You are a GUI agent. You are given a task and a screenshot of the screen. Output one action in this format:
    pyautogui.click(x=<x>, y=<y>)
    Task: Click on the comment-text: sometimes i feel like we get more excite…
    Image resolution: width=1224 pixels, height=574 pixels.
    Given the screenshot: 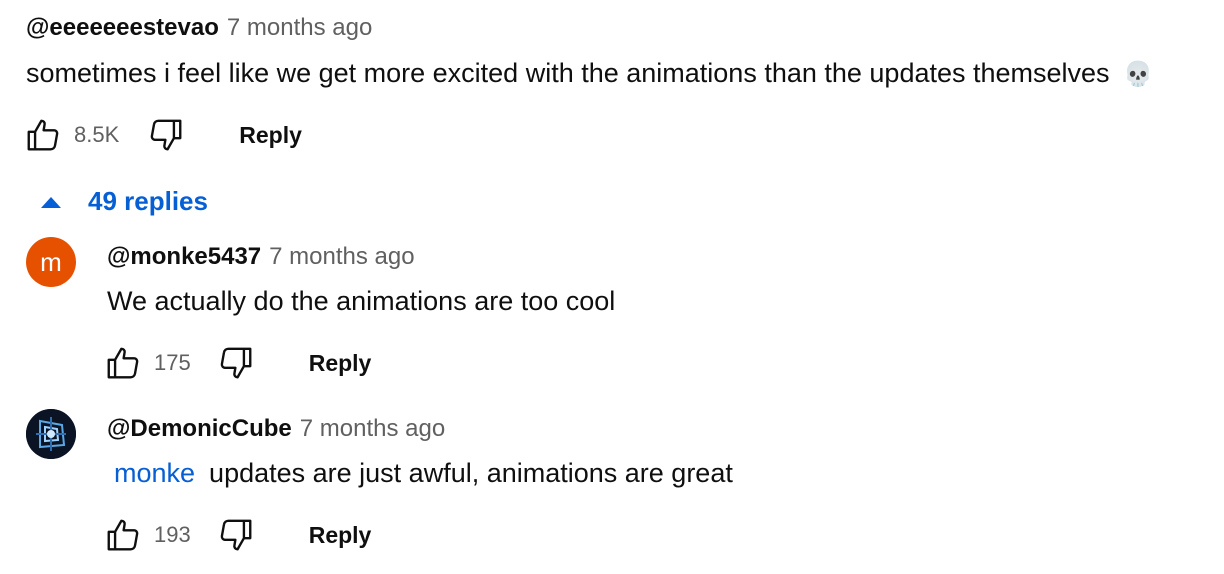 What is the action you would take?
    pyautogui.click(x=589, y=73)
    